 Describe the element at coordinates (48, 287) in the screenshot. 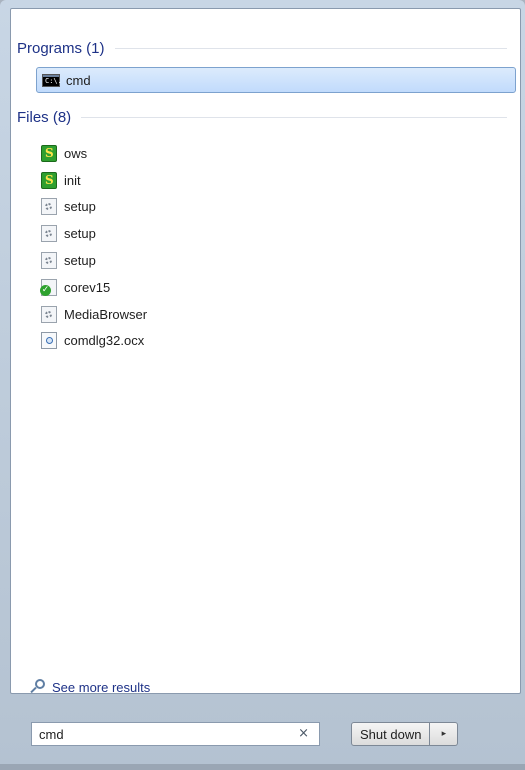

I see `verified-file-icon` at that location.